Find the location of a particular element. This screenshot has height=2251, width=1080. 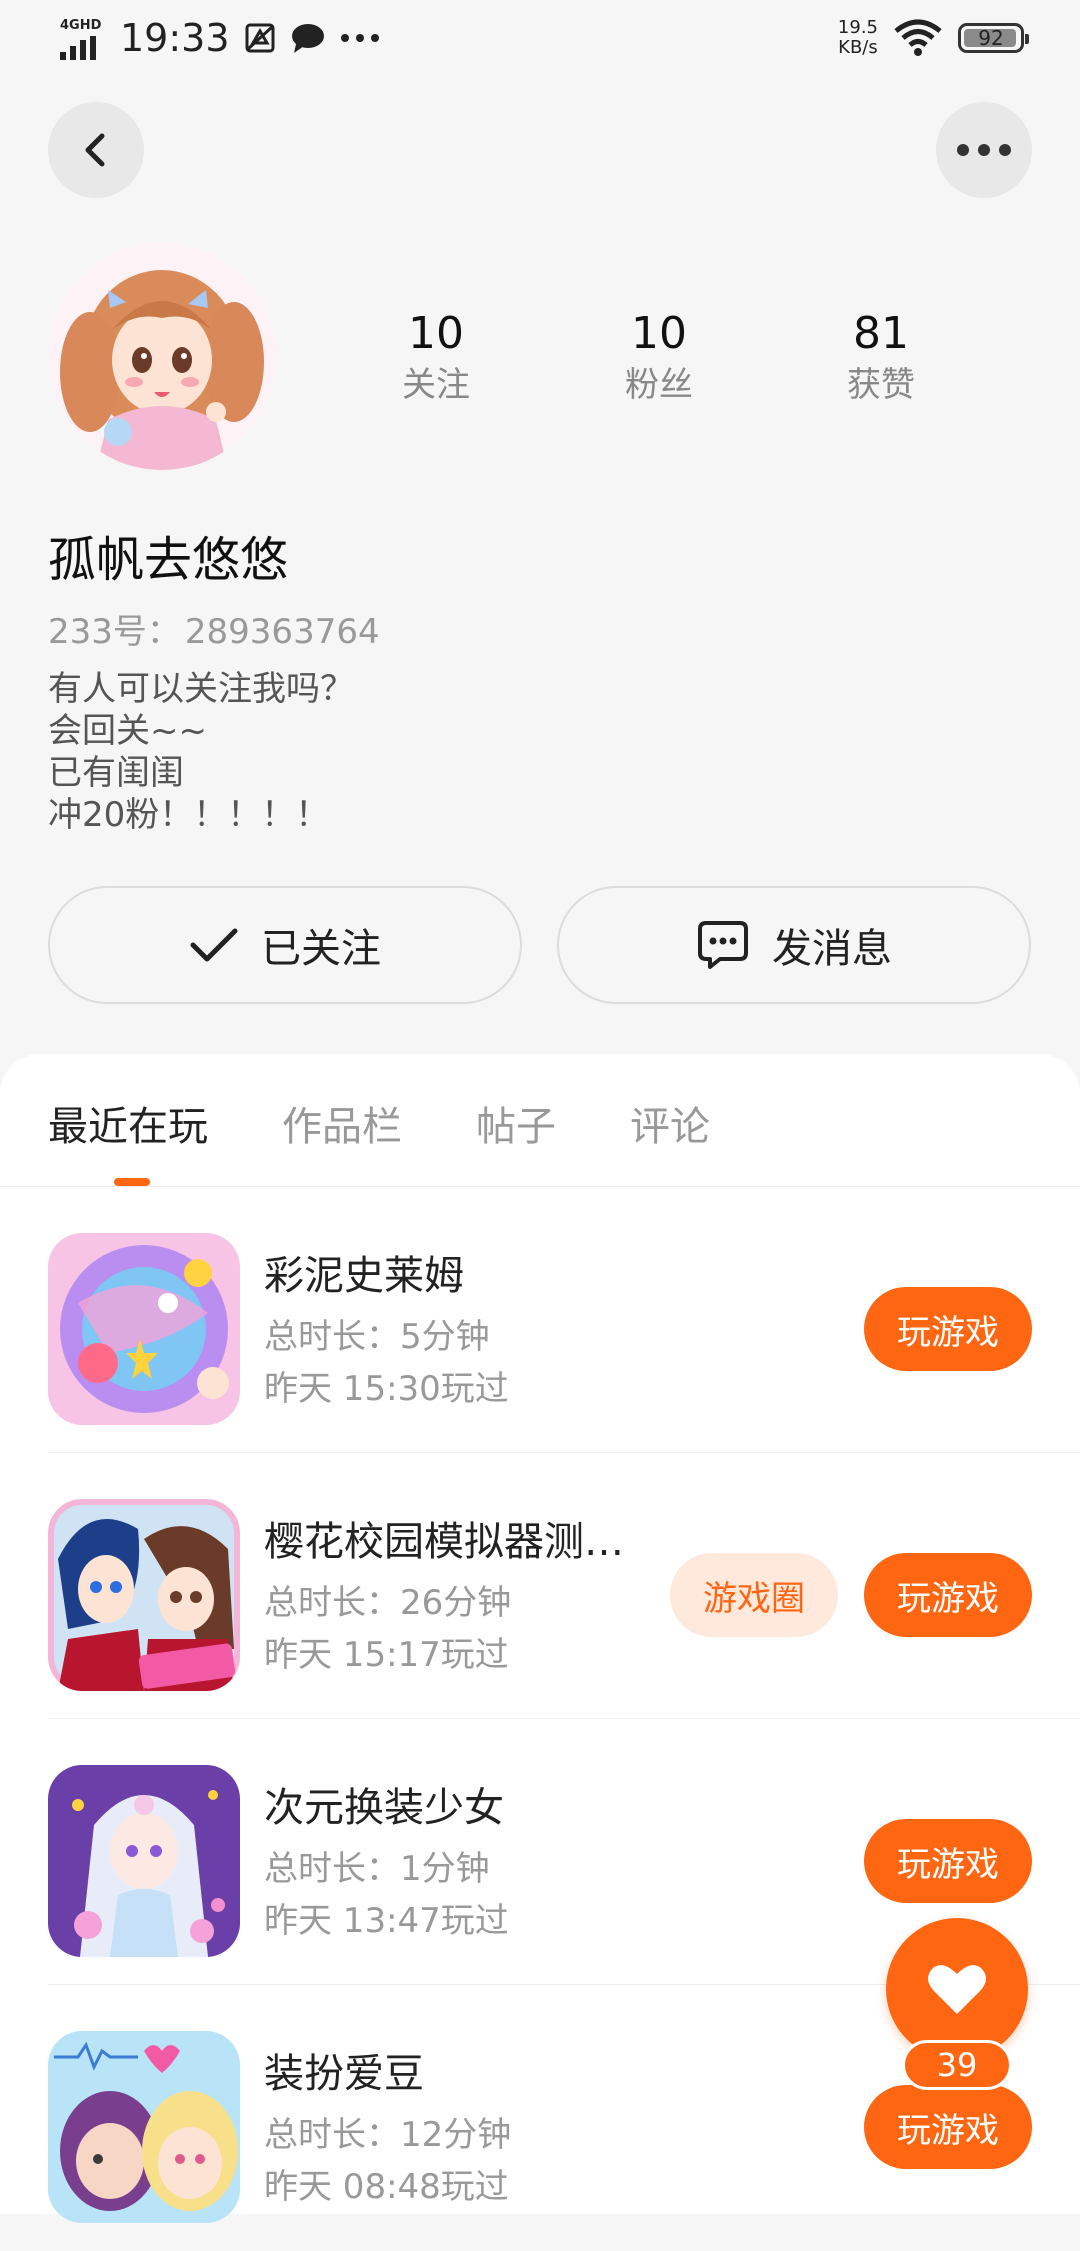

more-button is located at coordinates (984, 150).